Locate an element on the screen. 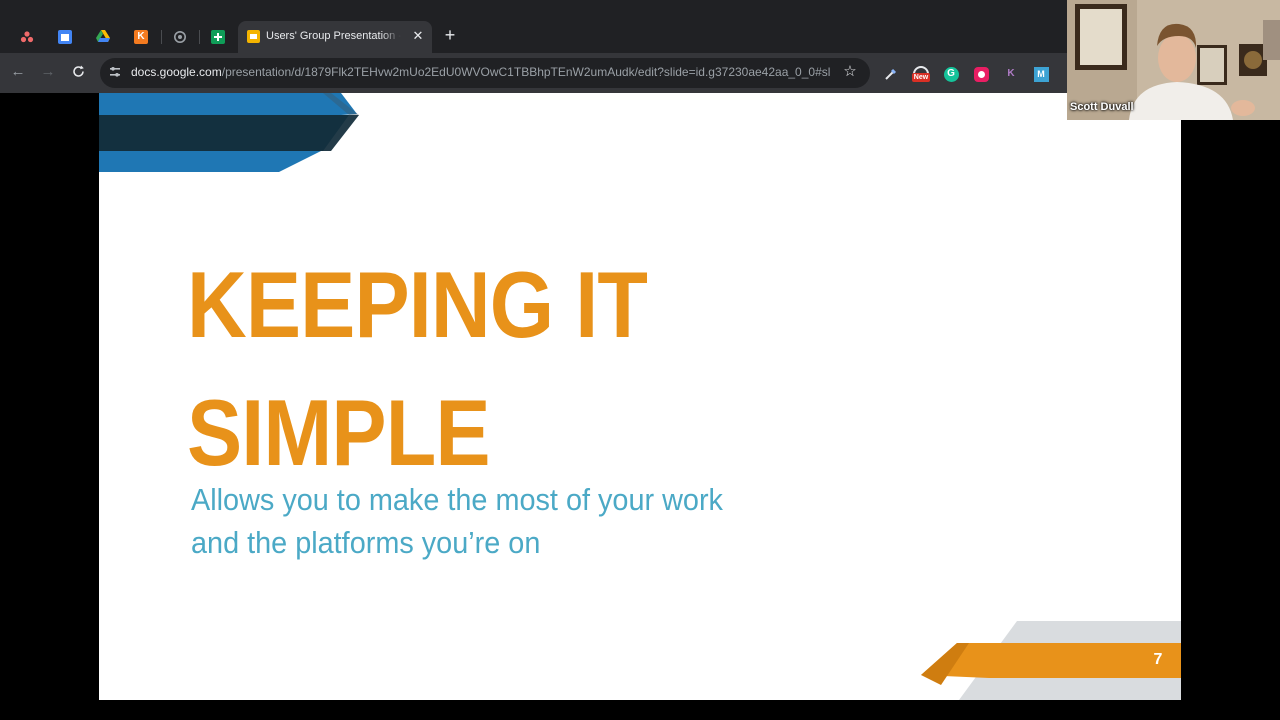 This screenshot has width=1280, height=720. new-badge-label: New is located at coordinates (921, 77).